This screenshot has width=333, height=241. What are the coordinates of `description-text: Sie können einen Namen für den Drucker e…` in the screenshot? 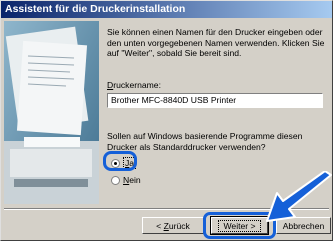 It's located at (216, 42).